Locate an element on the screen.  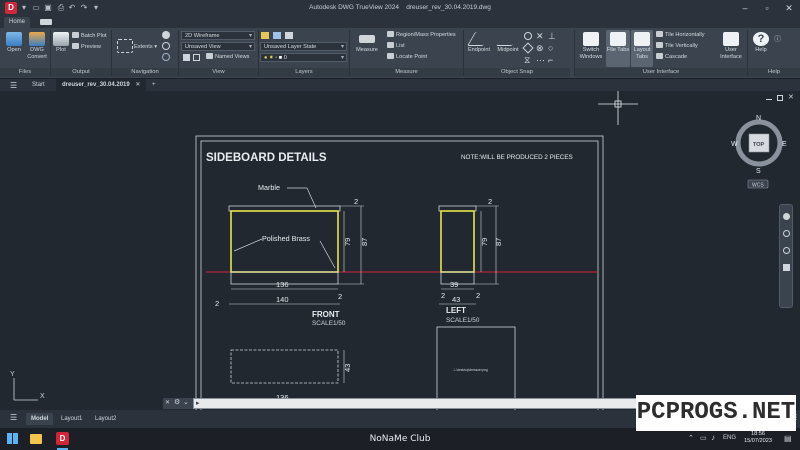
navigation-panel-label: Navigation is located at coordinates (145, 72).